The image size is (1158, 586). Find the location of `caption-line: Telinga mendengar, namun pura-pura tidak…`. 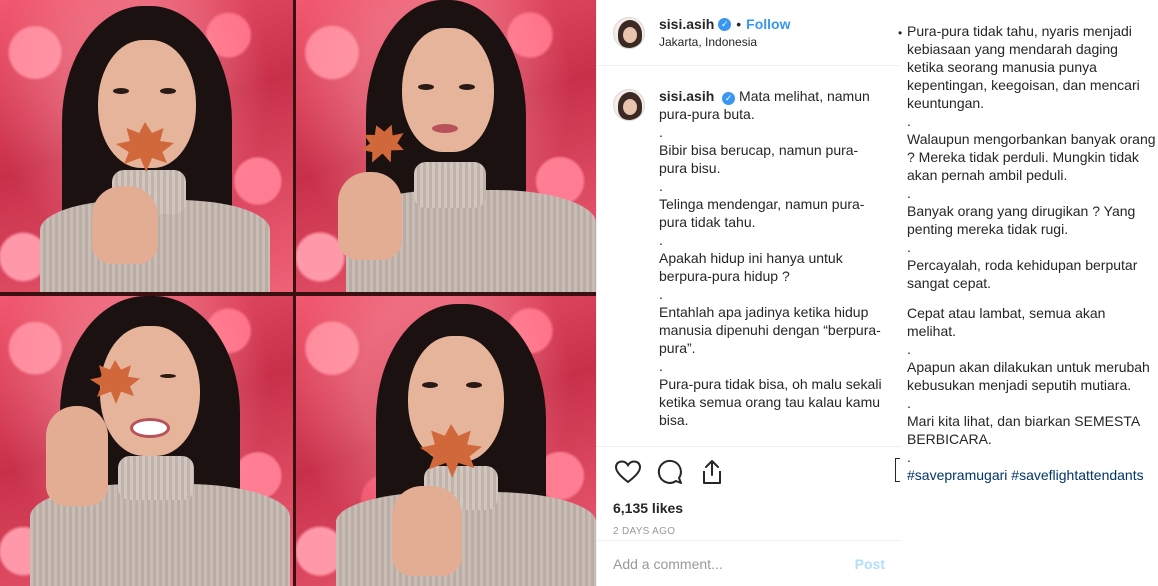

caption-line: Telinga mendengar, namun pura-pura tidak… is located at coordinates (762, 213).